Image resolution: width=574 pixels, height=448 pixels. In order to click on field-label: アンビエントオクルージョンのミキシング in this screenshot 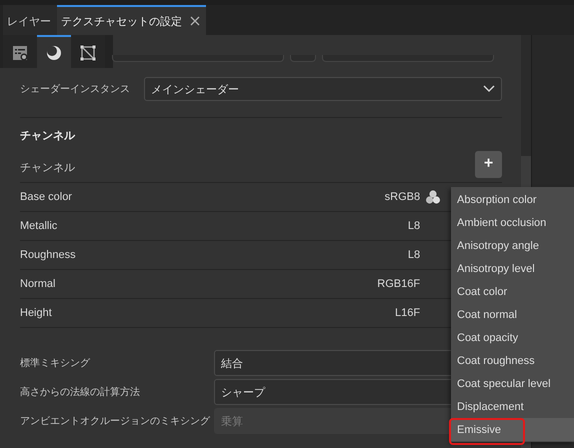, I will do `click(115, 421)`.